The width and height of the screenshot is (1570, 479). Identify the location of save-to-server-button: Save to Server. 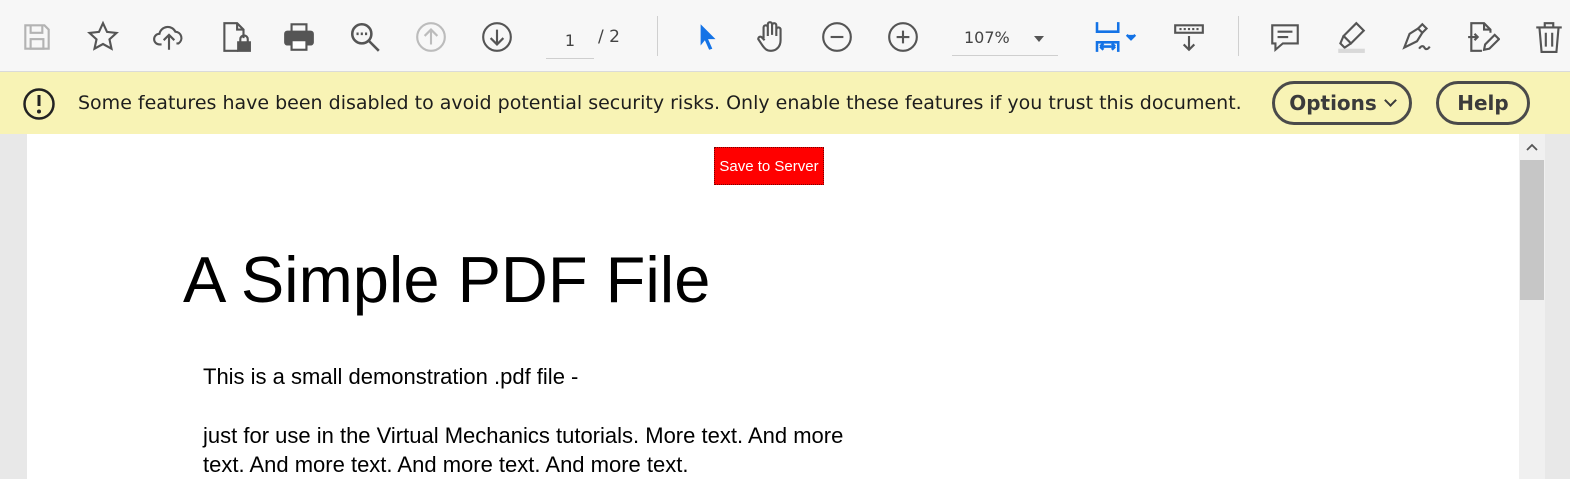
(769, 166).